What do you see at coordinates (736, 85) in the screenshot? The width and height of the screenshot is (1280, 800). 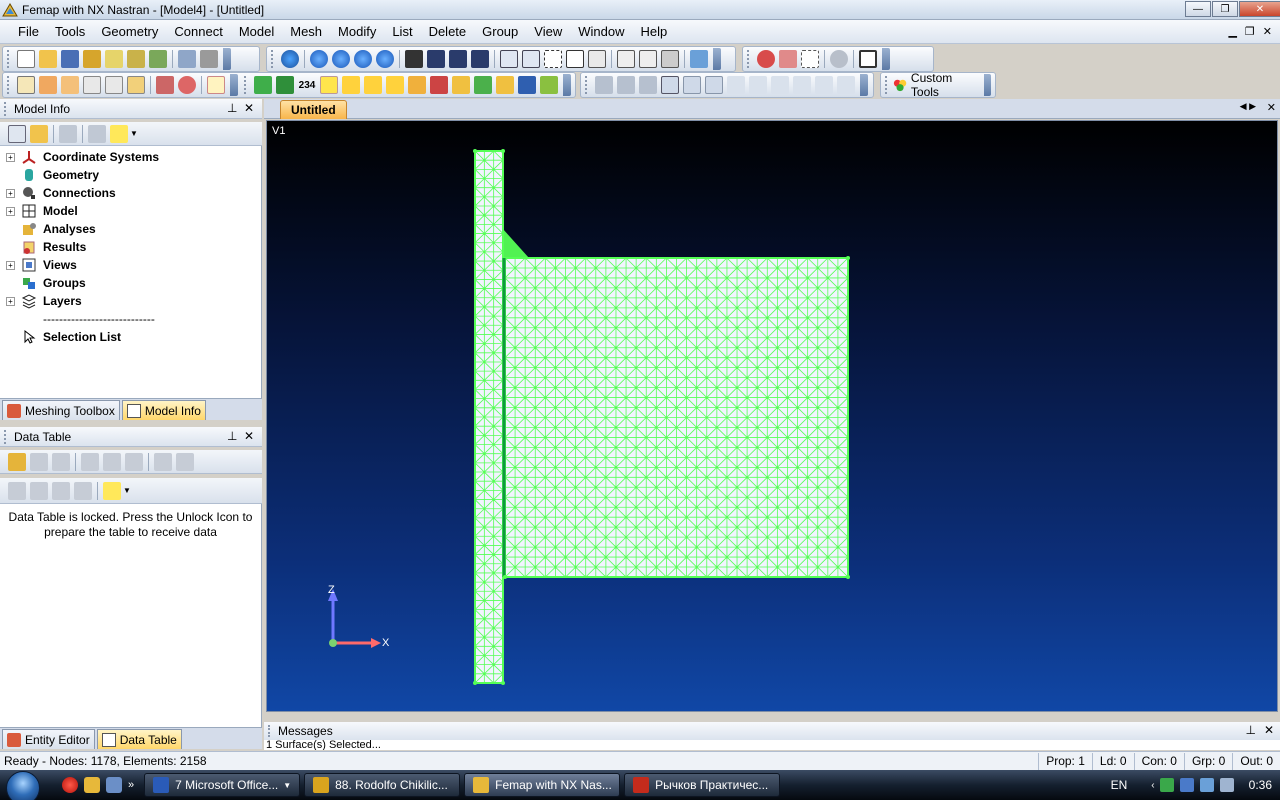 I see `braces-icon` at bounding box center [736, 85].